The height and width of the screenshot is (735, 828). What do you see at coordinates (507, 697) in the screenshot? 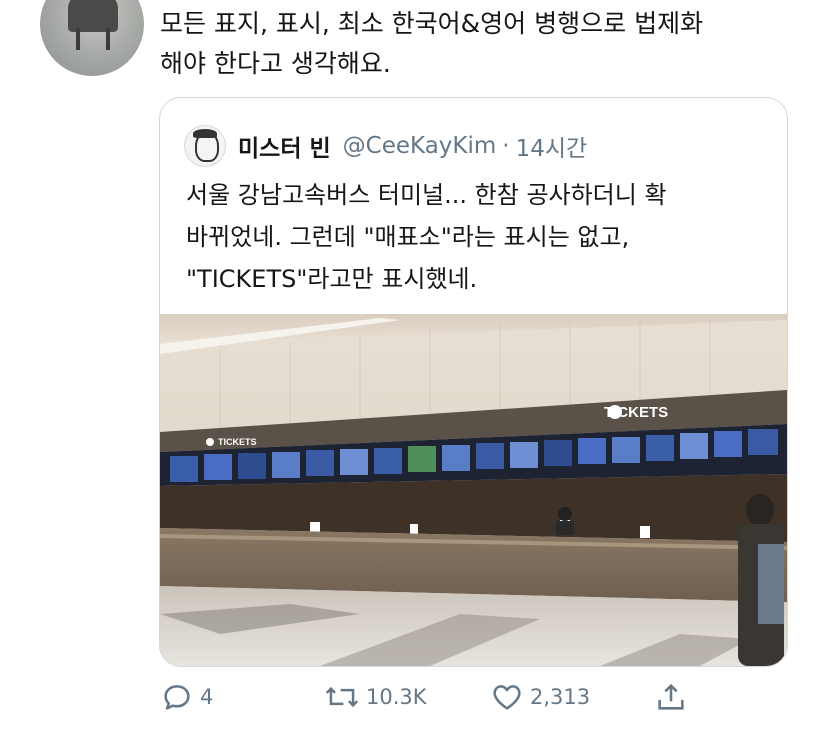
I see `heart-icon` at bounding box center [507, 697].